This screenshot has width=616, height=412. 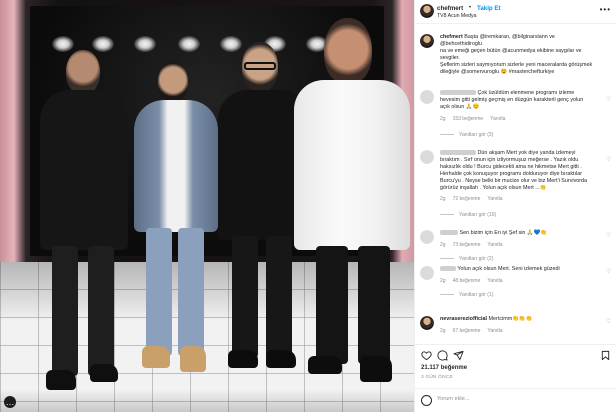 I want to click on post-date: 3 GÜN ÖNCE, so click(x=437, y=377).